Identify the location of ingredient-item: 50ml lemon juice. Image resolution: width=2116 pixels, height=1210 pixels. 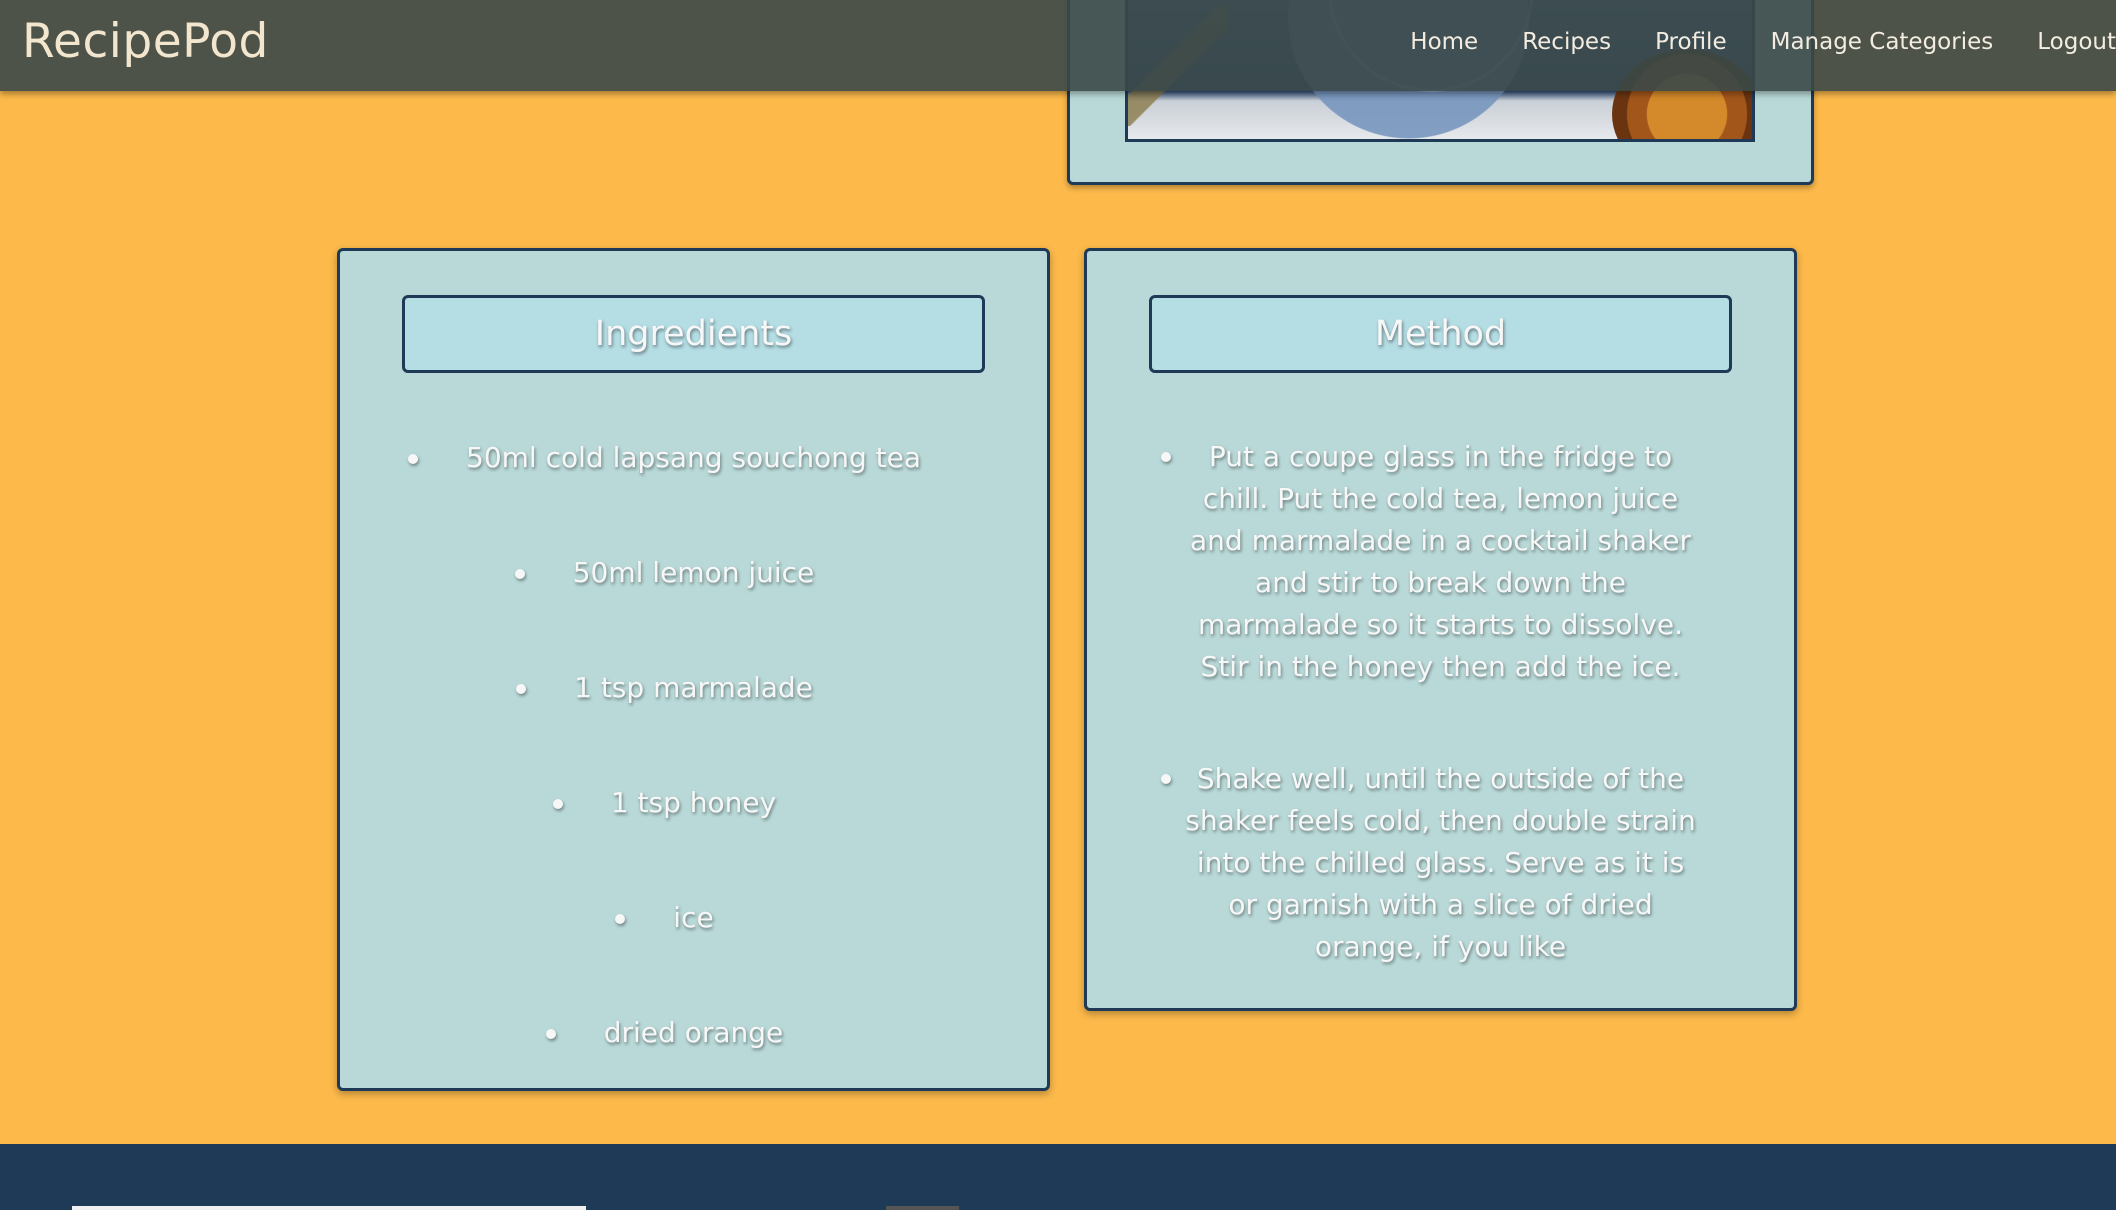
(693, 608).